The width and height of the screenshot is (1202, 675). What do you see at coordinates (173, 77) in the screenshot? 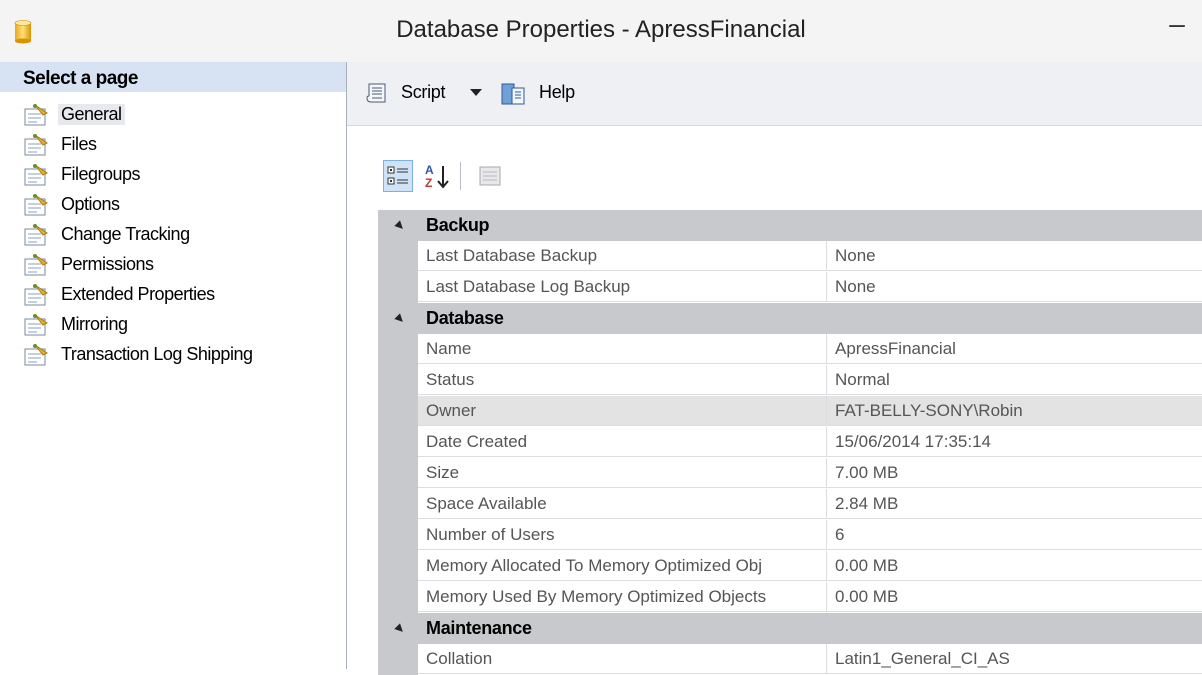
I see `select-page-header: Select a page` at bounding box center [173, 77].